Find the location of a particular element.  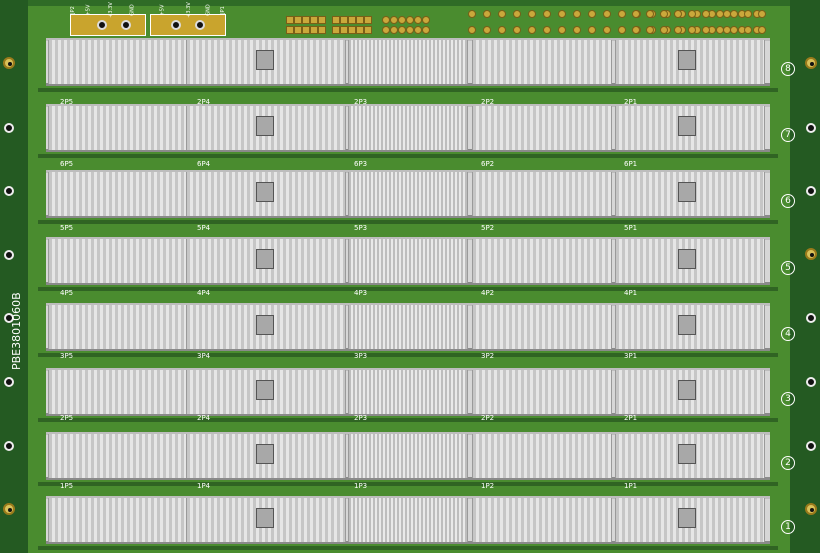

connector-label: 2P2 is located at coordinates (488, 418).